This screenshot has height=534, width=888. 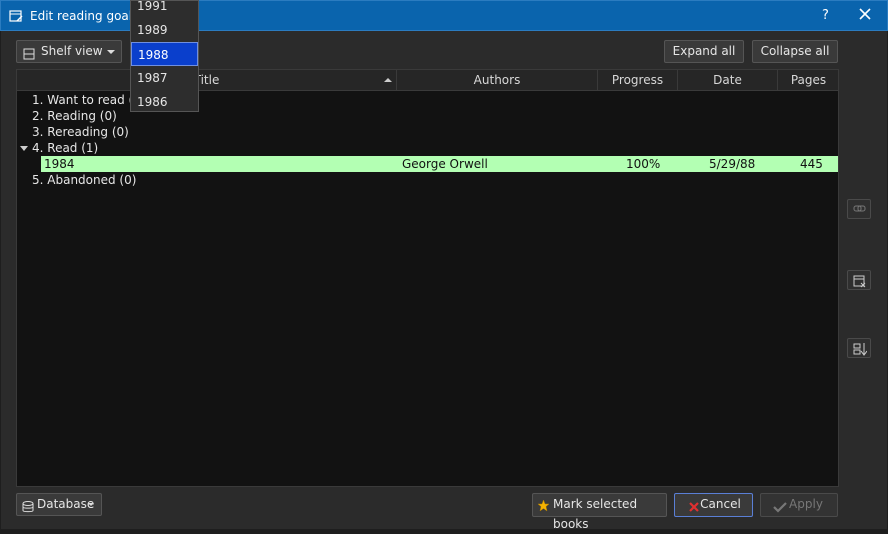 What do you see at coordinates (445, 164) in the screenshot?
I see `book-author: George Orwell` at bounding box center [445, 164].